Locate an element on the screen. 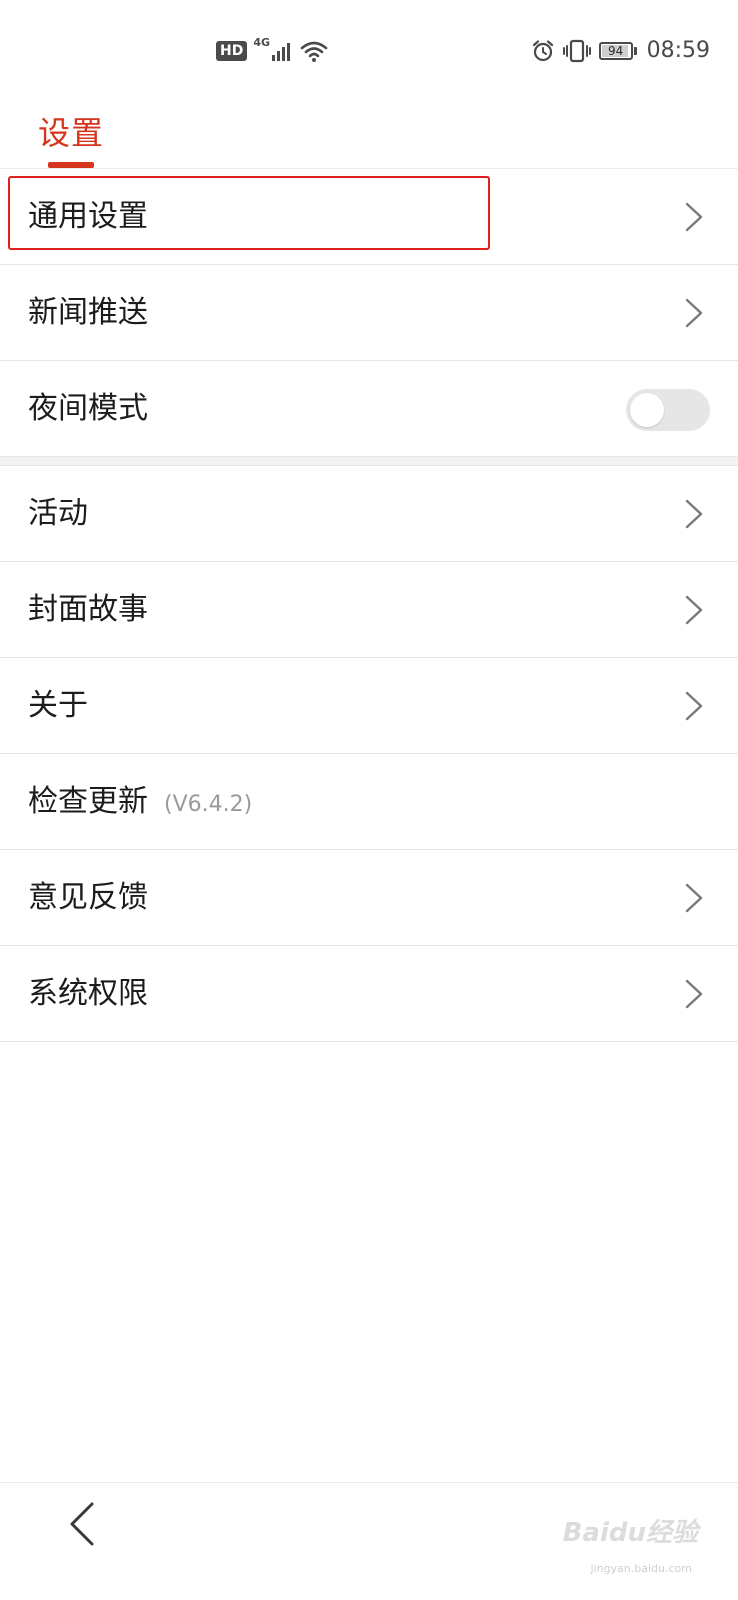 The width and height of the screenshot is (738, 1600). toggle-knob is located at coordinates (647, 410).